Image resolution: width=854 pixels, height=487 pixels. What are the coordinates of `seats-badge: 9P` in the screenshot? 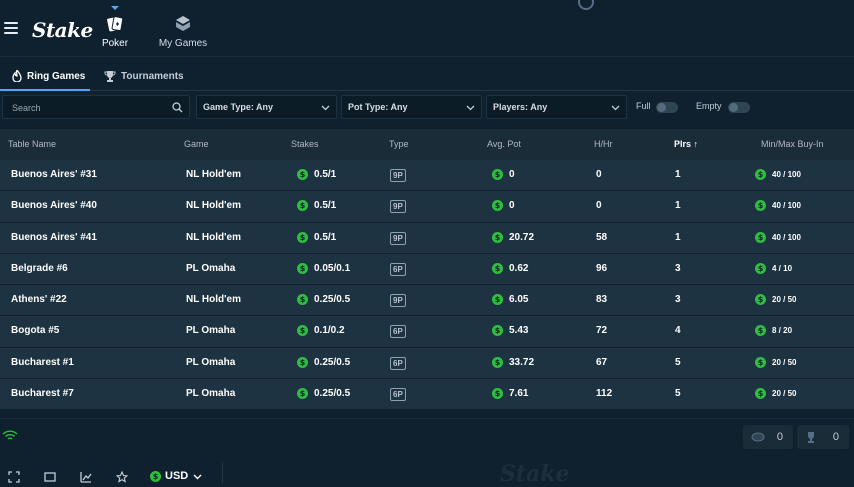 It's located at (398, 175).